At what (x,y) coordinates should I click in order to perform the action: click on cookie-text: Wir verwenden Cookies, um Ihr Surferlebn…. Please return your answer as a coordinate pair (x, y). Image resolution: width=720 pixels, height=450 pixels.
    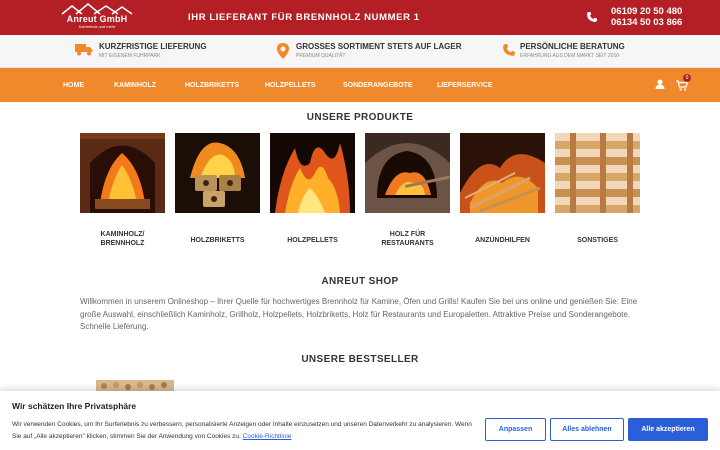
    Looking at the image, I should click on (242, 430).